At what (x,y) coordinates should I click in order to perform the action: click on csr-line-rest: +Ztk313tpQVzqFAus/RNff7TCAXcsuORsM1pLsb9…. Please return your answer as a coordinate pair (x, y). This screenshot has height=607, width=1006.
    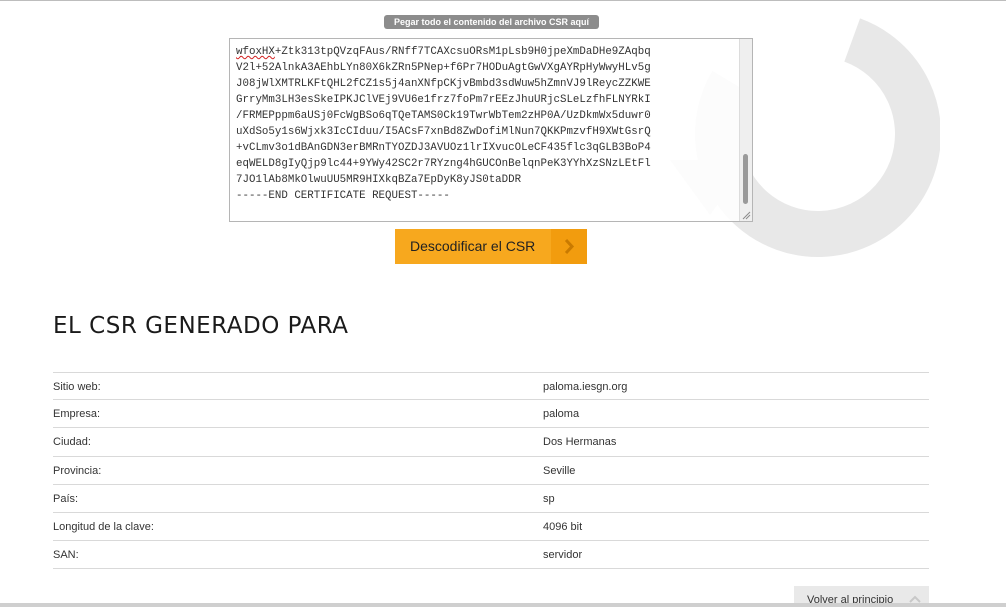
    Looking at the image, I should click on (462, 52).